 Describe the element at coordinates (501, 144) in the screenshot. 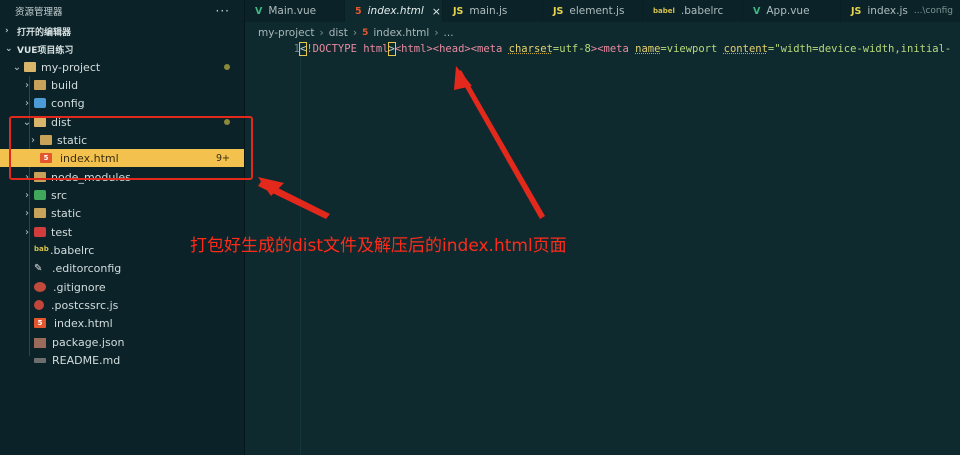

I see `arrow-to-code` at that location.